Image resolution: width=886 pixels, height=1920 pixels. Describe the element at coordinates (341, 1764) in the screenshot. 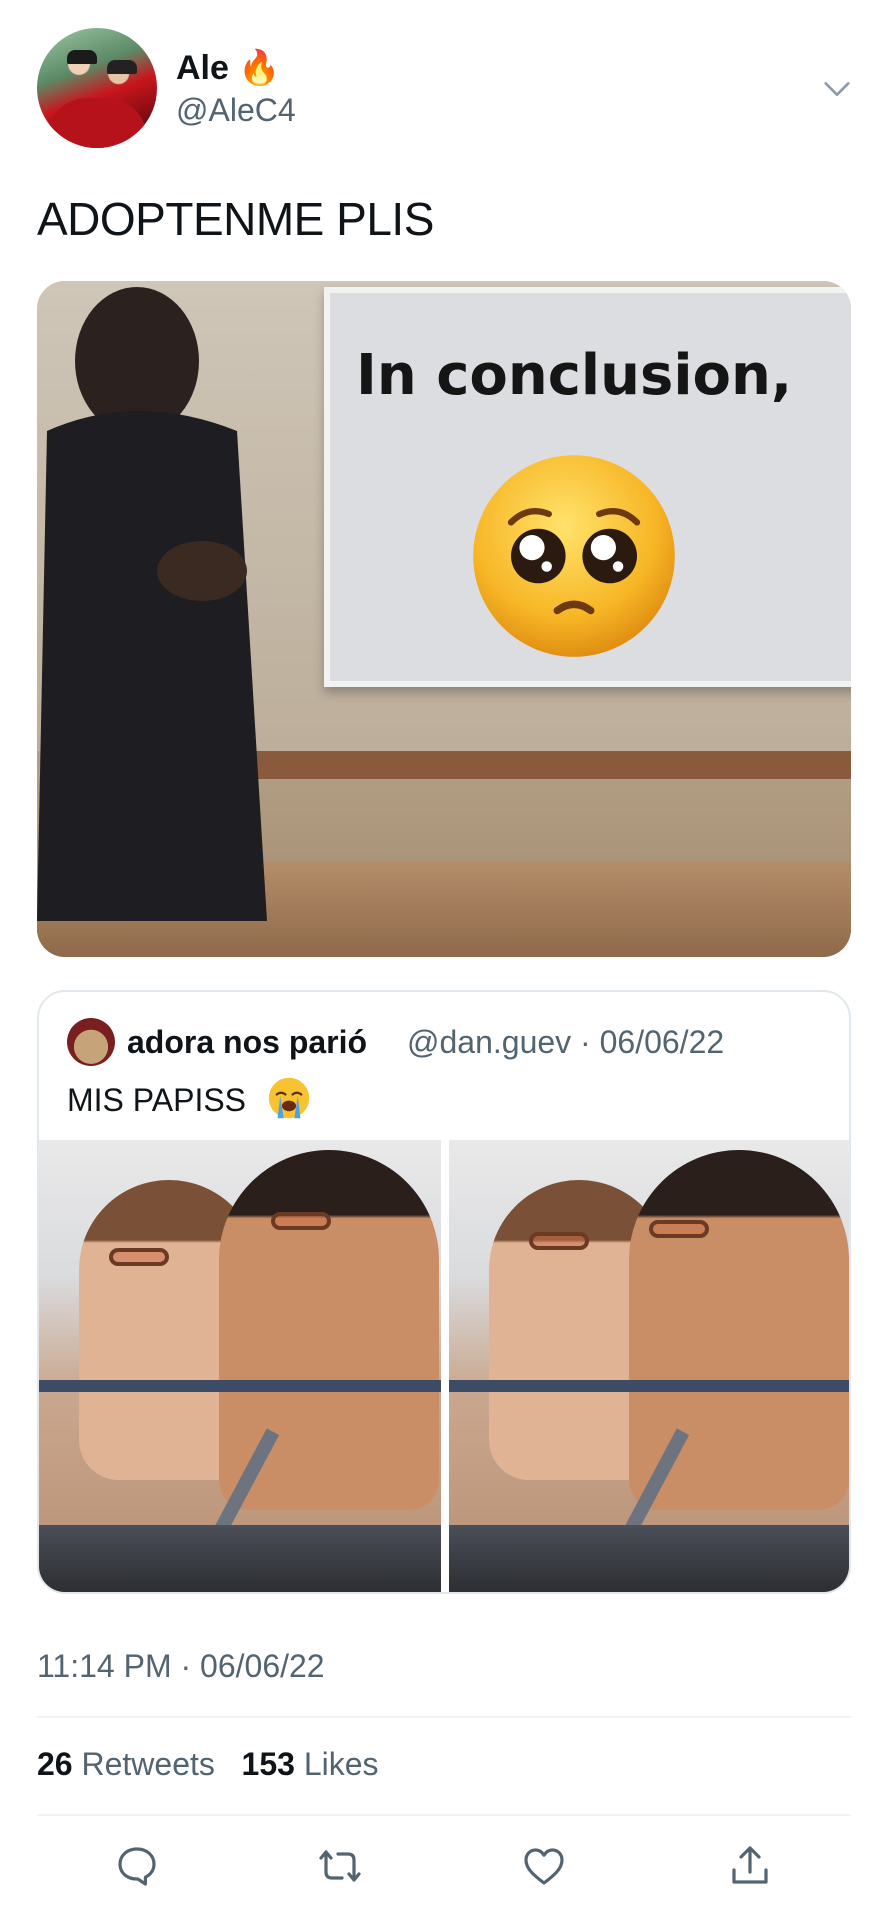

I see `likes-label: Likes` at that location.